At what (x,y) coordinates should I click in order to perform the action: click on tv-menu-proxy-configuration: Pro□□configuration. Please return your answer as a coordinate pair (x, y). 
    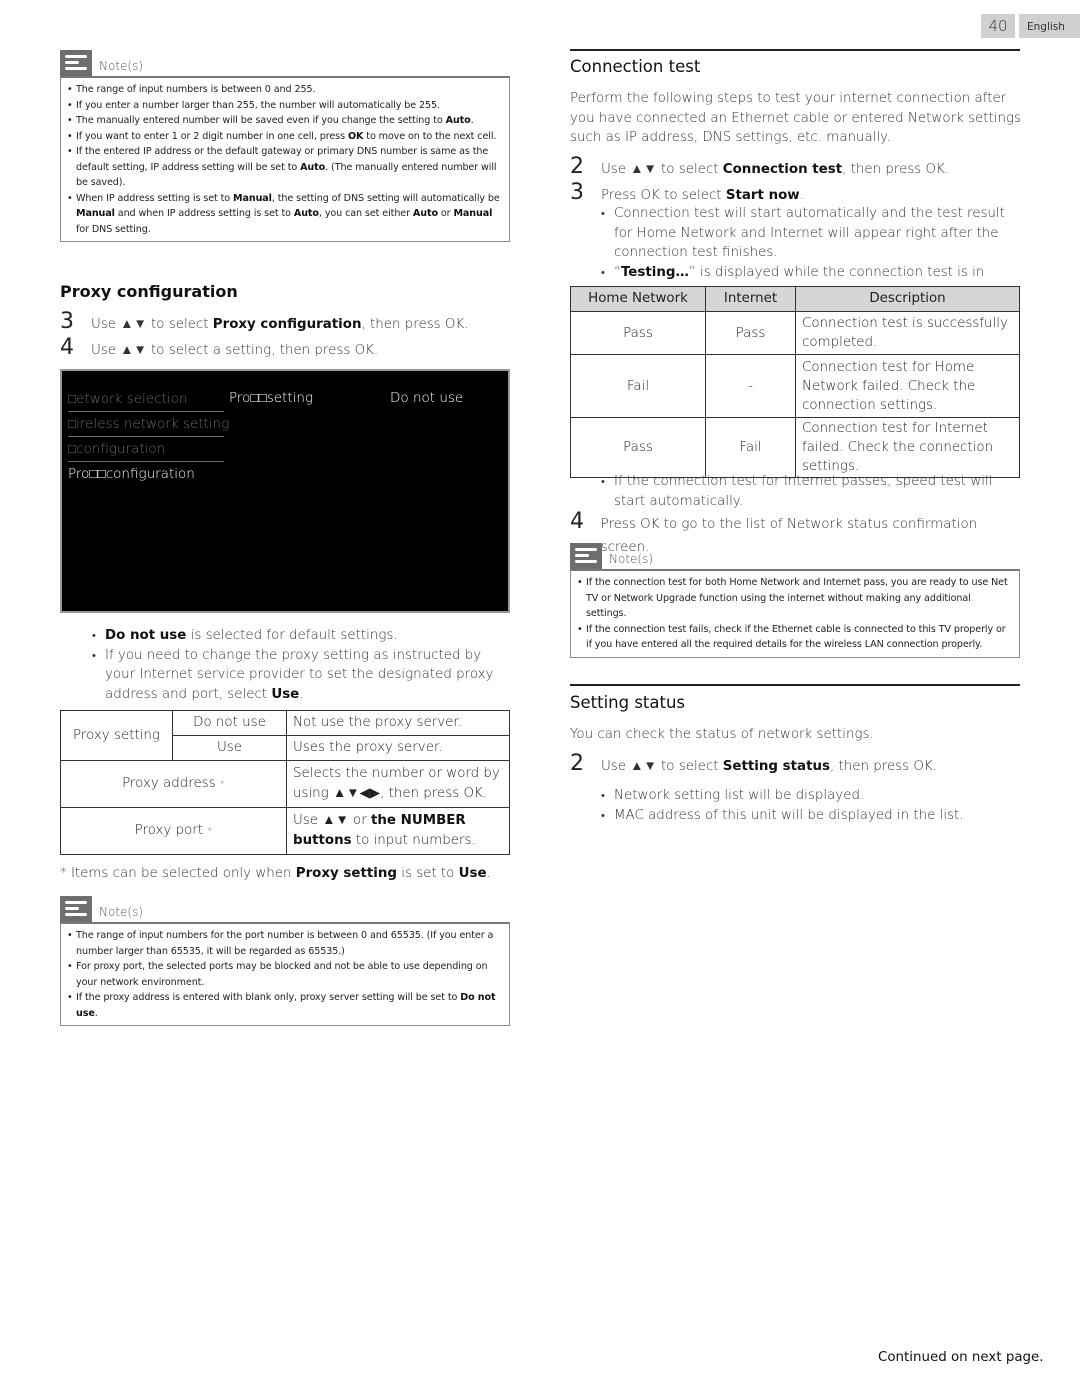
    Looking at the image, I should click on (131, 474).